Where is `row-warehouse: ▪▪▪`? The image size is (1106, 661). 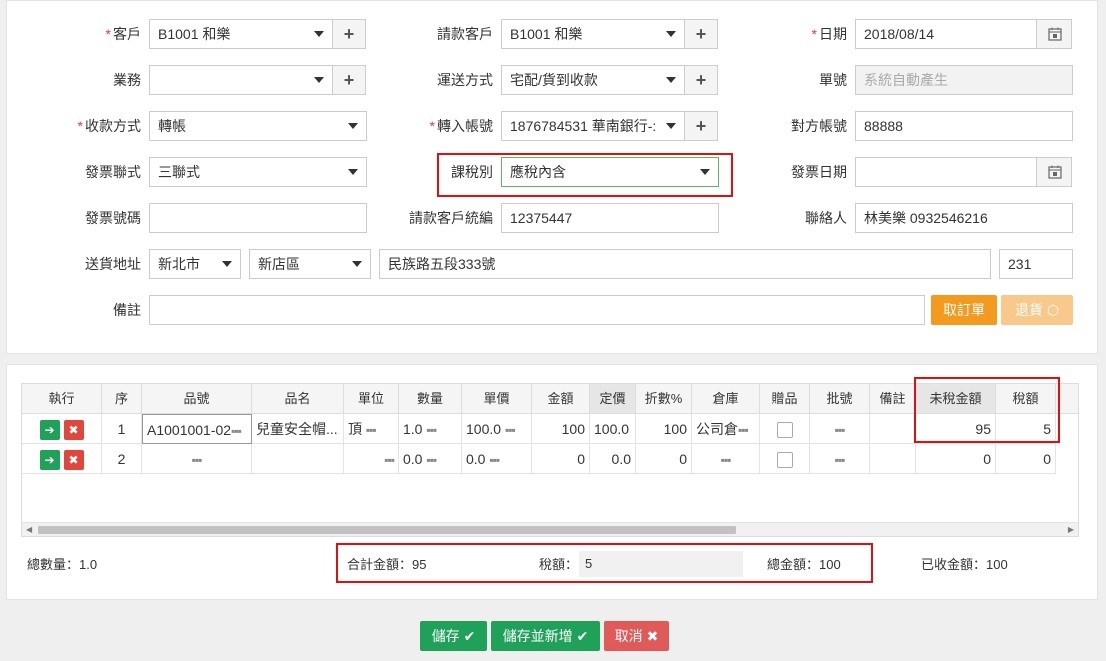
row-warehouse: ▪▪▪ is located at coordinates (726, 459).